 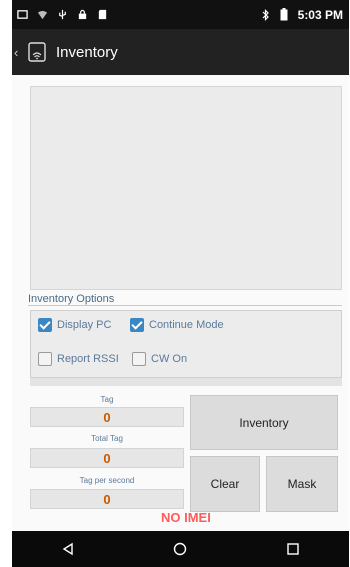 I want to click on back-triangle-icon, so click(x=67, y=549).